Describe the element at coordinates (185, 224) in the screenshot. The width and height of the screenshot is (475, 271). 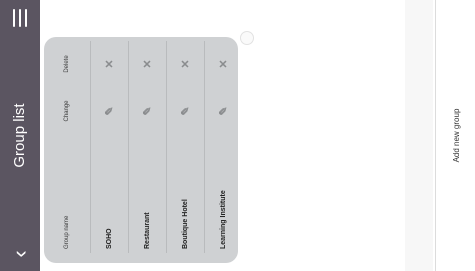
I see `group-name: Boutique Hotel` at that location.